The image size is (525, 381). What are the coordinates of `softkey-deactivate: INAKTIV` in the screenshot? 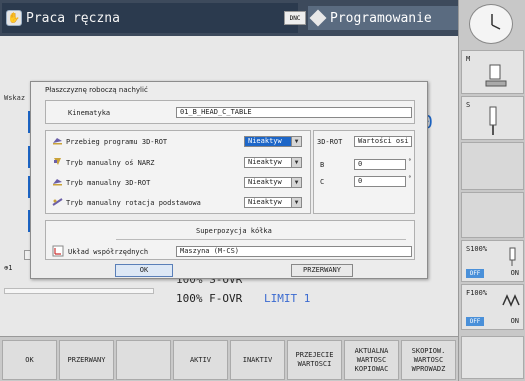 It's located at (257, 360).